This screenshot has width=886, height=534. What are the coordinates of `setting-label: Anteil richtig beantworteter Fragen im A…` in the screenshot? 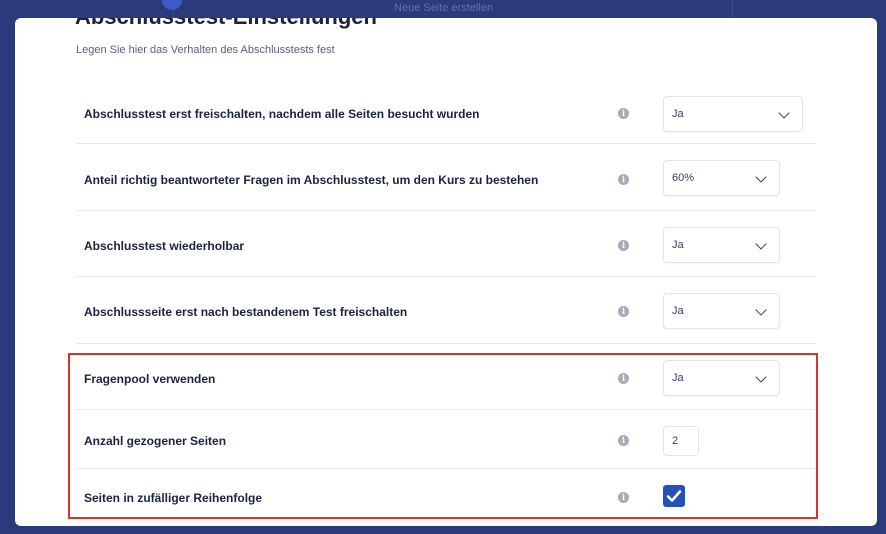 It's located at (311, 180).